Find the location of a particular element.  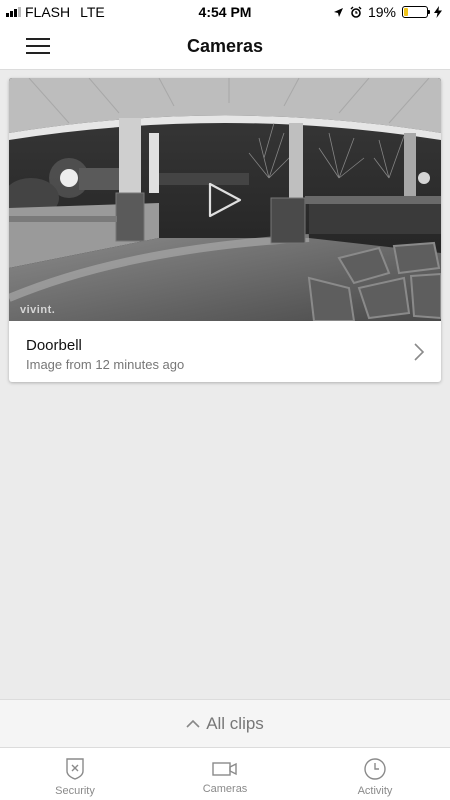

tab-security-label: Security is located at coordinates (75, 791).